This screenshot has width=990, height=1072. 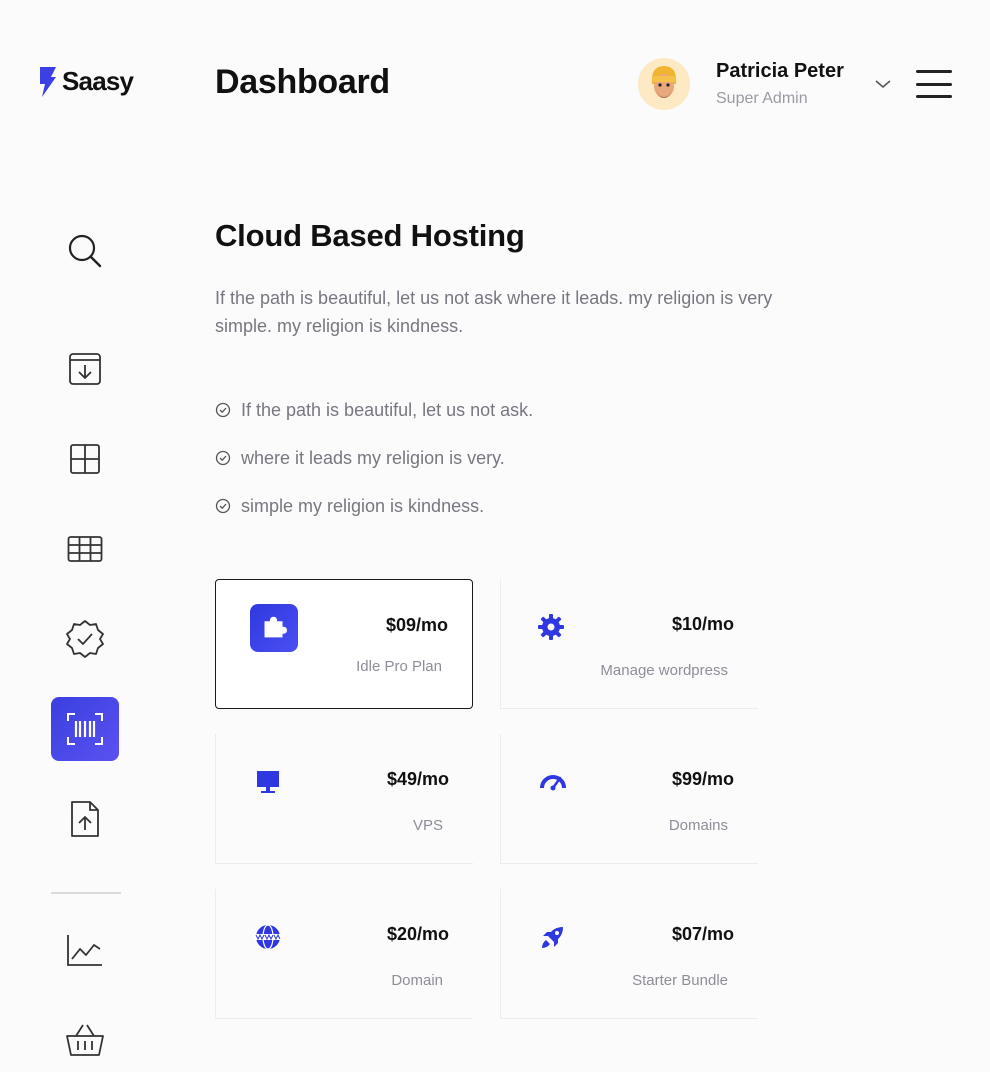 I want to click on chevron-down-icon, so click(x=883, y=84).